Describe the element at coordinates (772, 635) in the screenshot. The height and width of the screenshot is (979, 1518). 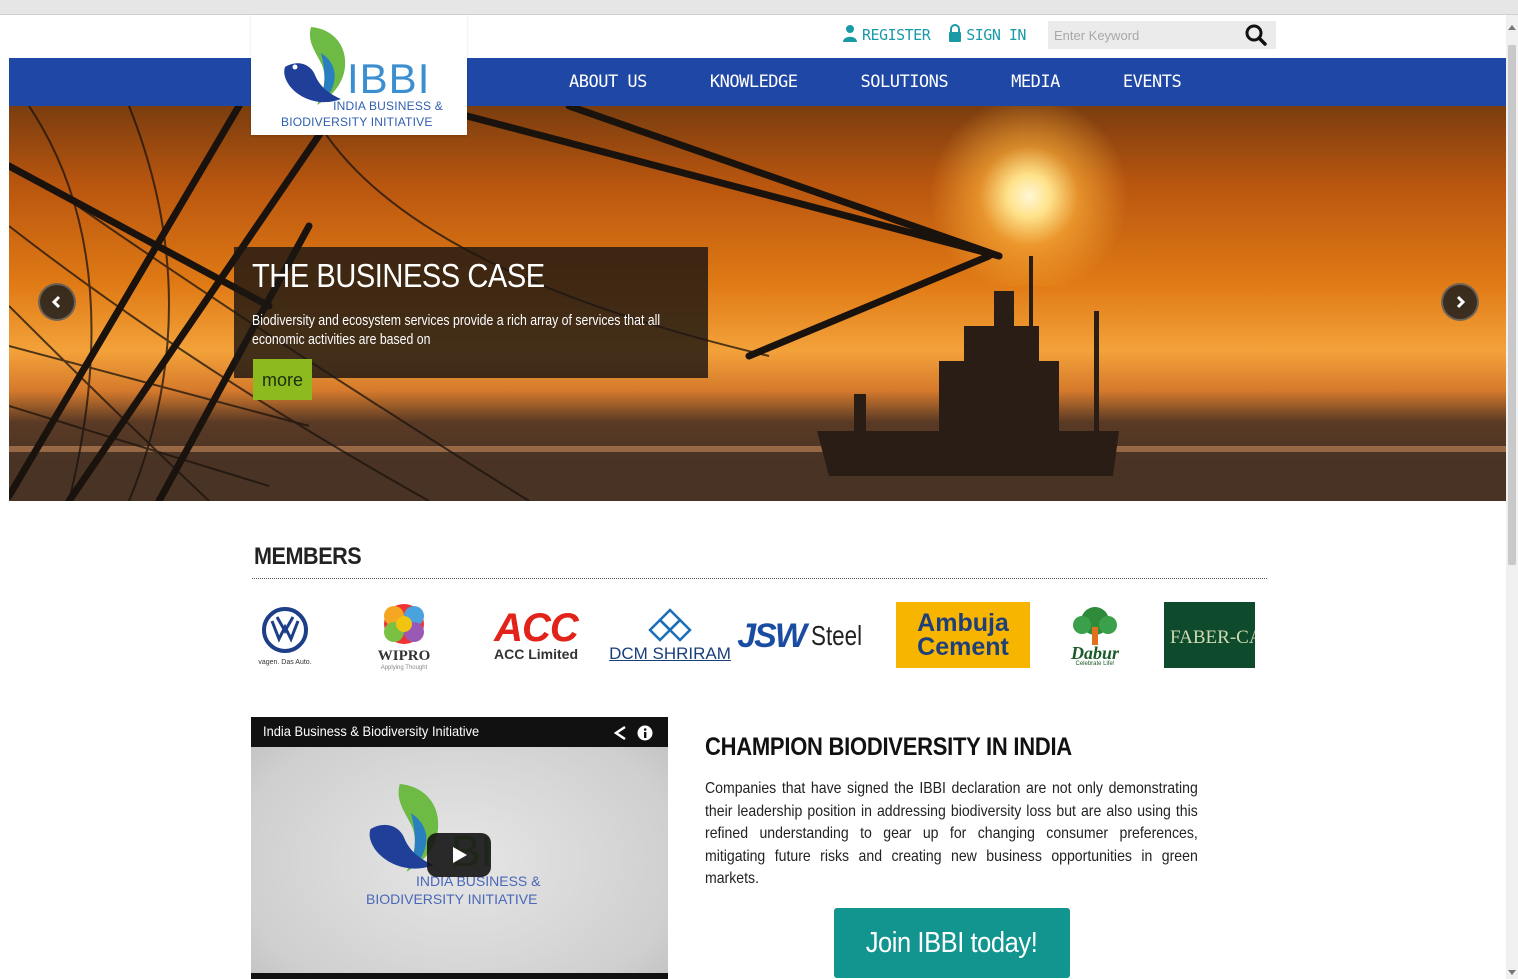
I see `jsw-wordmark: JSW` at that location.